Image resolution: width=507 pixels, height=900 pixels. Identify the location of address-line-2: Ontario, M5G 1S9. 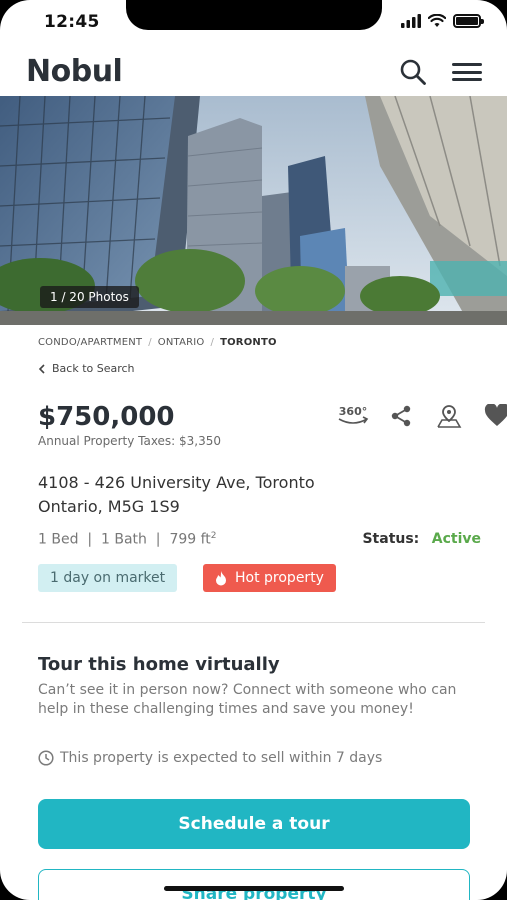
(109, 506).